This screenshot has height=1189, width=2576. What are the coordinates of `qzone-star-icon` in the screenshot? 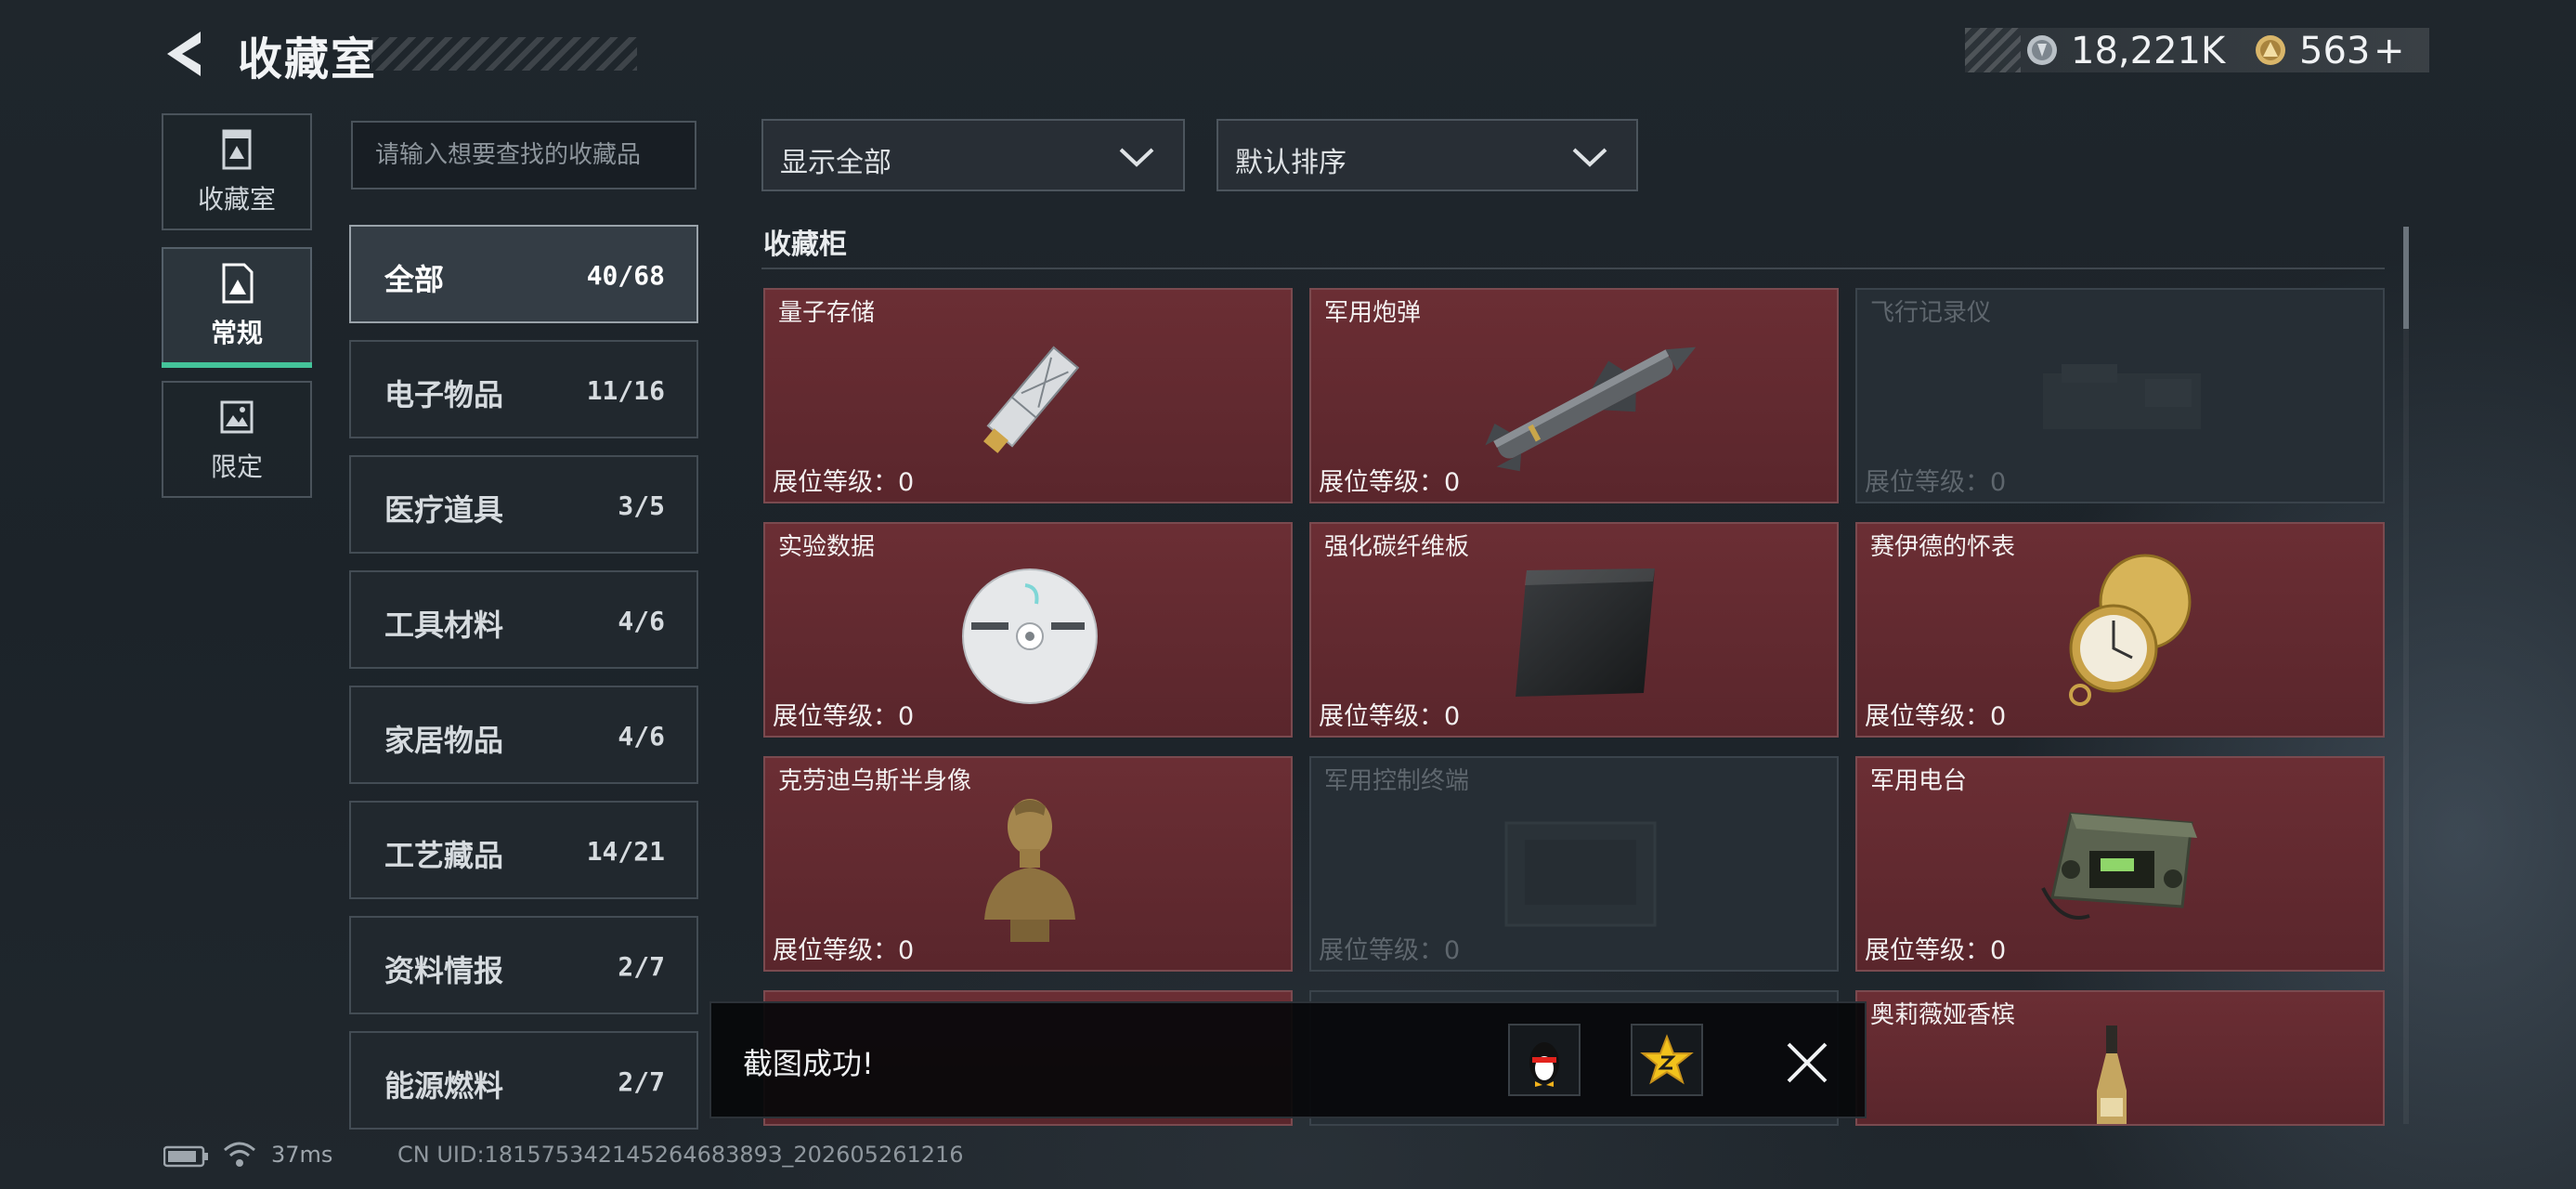 It's located at (1667, 1060).